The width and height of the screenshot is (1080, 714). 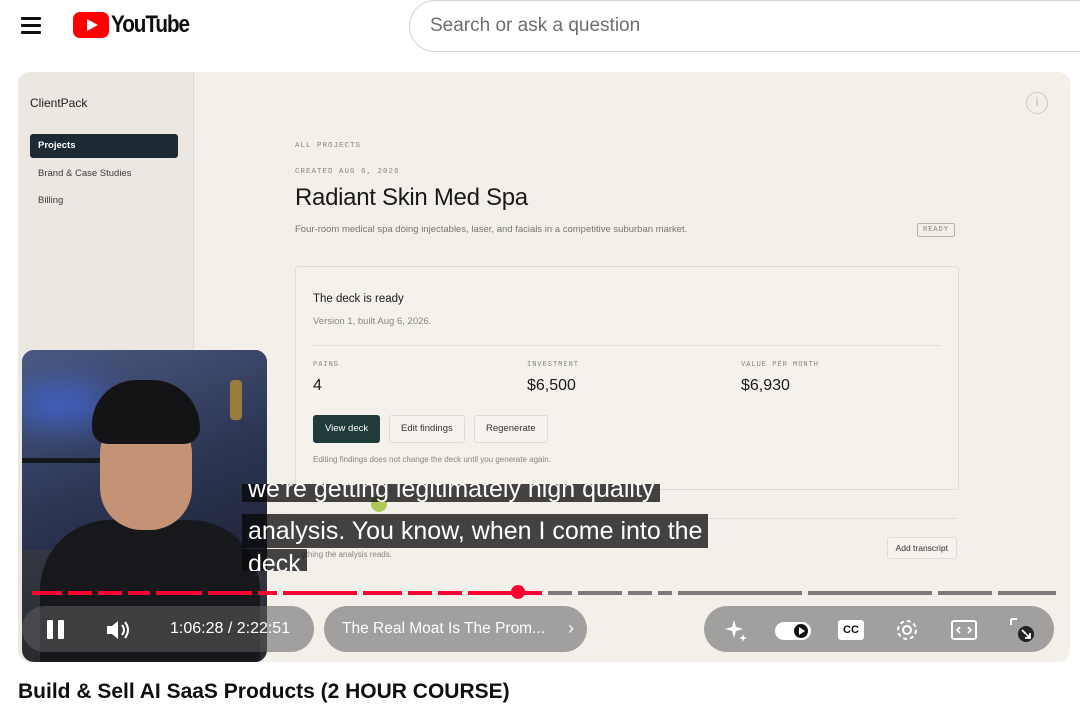 I want to click on search-input: Search or ask a question, so click(x=744, y=26).